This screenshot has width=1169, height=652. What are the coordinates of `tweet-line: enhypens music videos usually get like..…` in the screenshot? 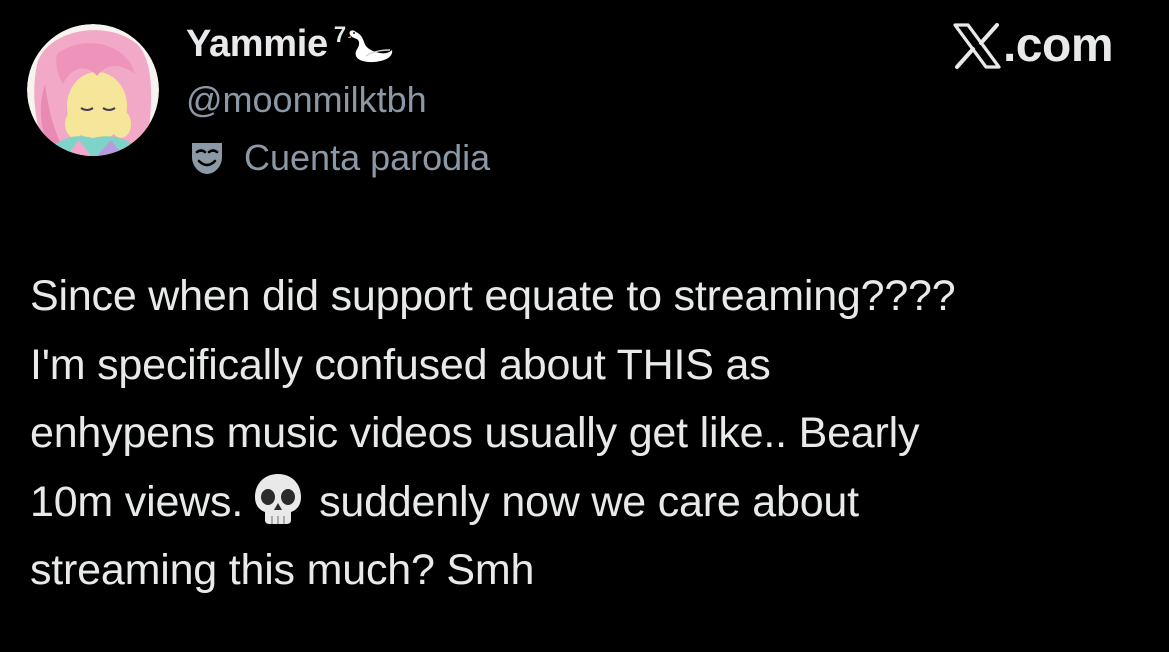 It's located at (475, 433).